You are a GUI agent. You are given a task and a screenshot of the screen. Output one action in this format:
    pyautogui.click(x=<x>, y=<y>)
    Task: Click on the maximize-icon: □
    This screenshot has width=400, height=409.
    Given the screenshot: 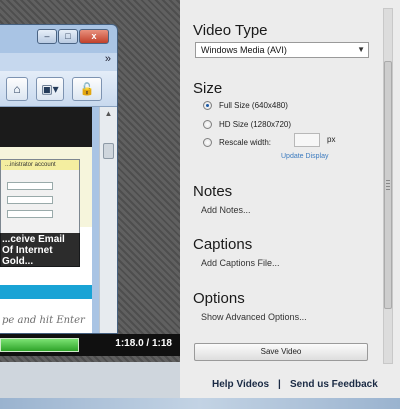 What is the action you would take?
    pyautogui.click(x=68, y=36)
    